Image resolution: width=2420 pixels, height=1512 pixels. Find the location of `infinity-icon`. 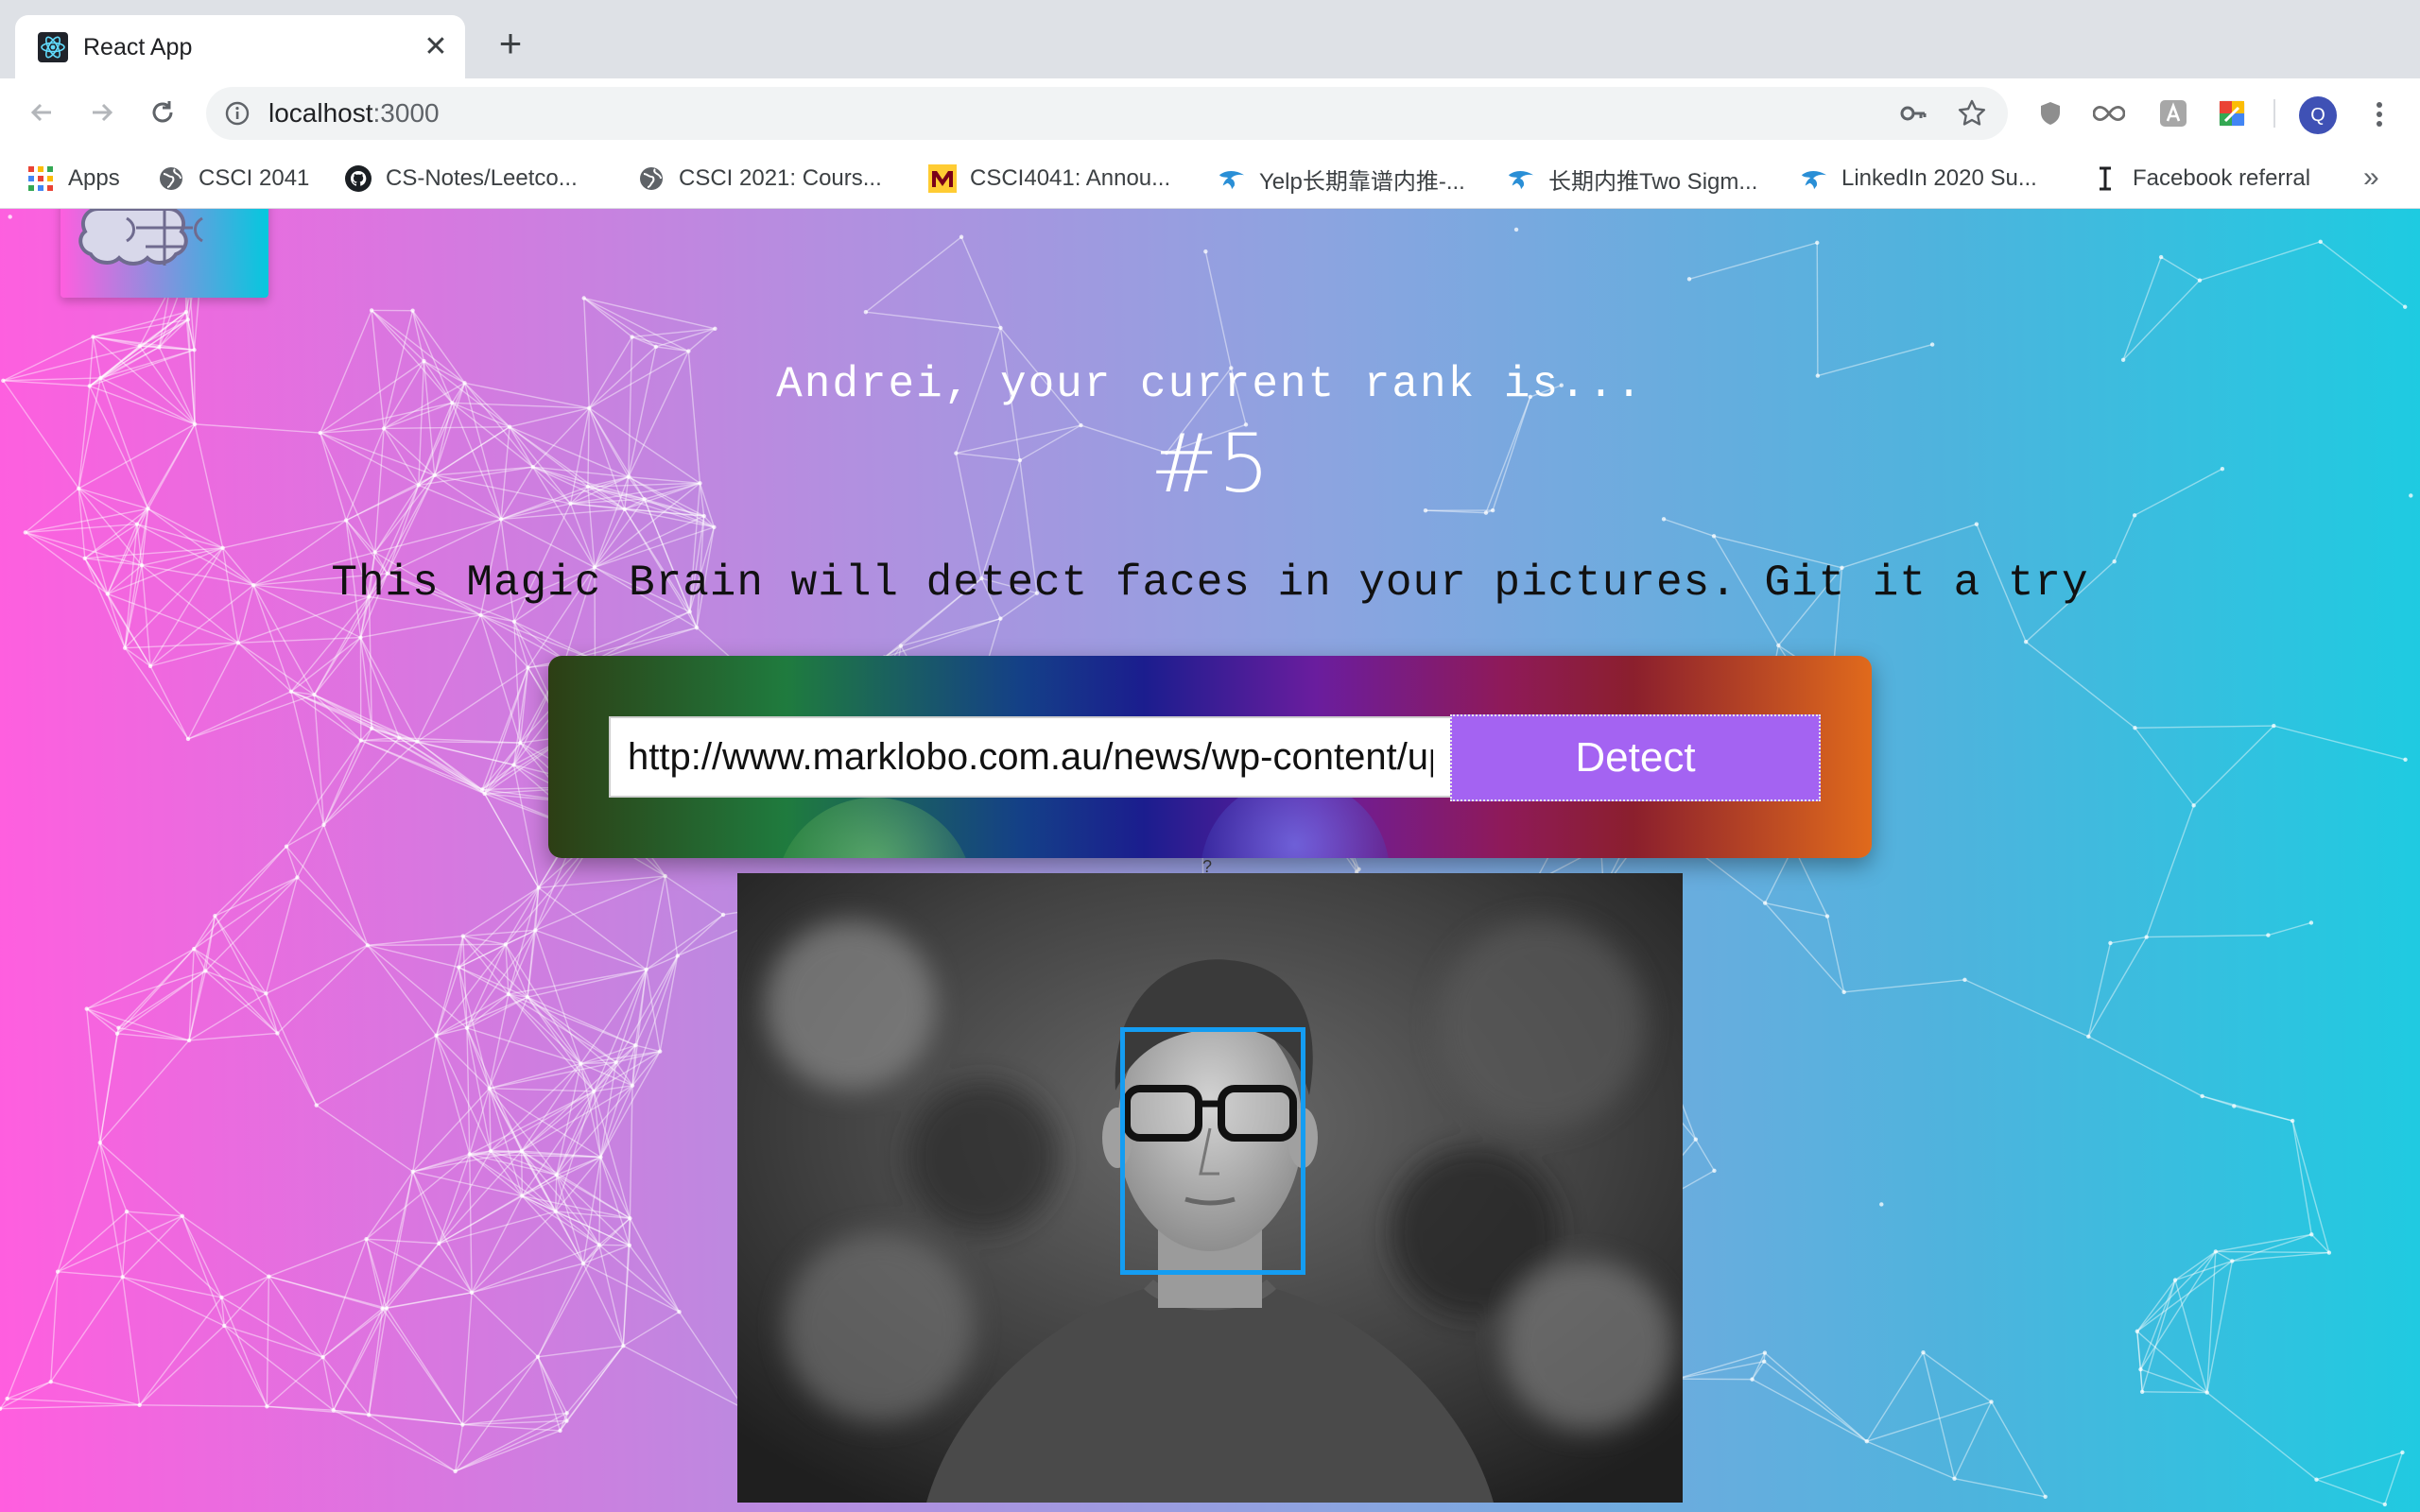

infinity-icon is located at coordinates (2109, 113).